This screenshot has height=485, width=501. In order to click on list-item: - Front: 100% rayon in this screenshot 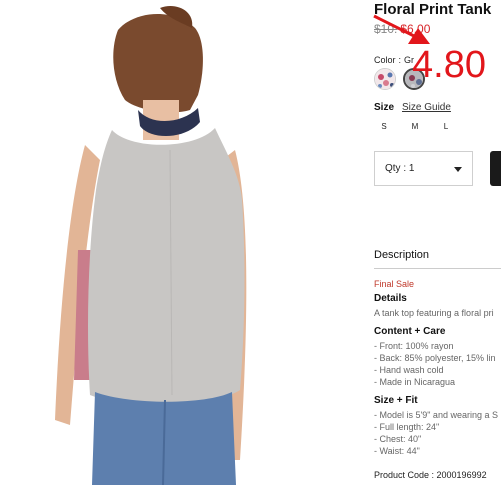, I will do `click(414, 346)`.